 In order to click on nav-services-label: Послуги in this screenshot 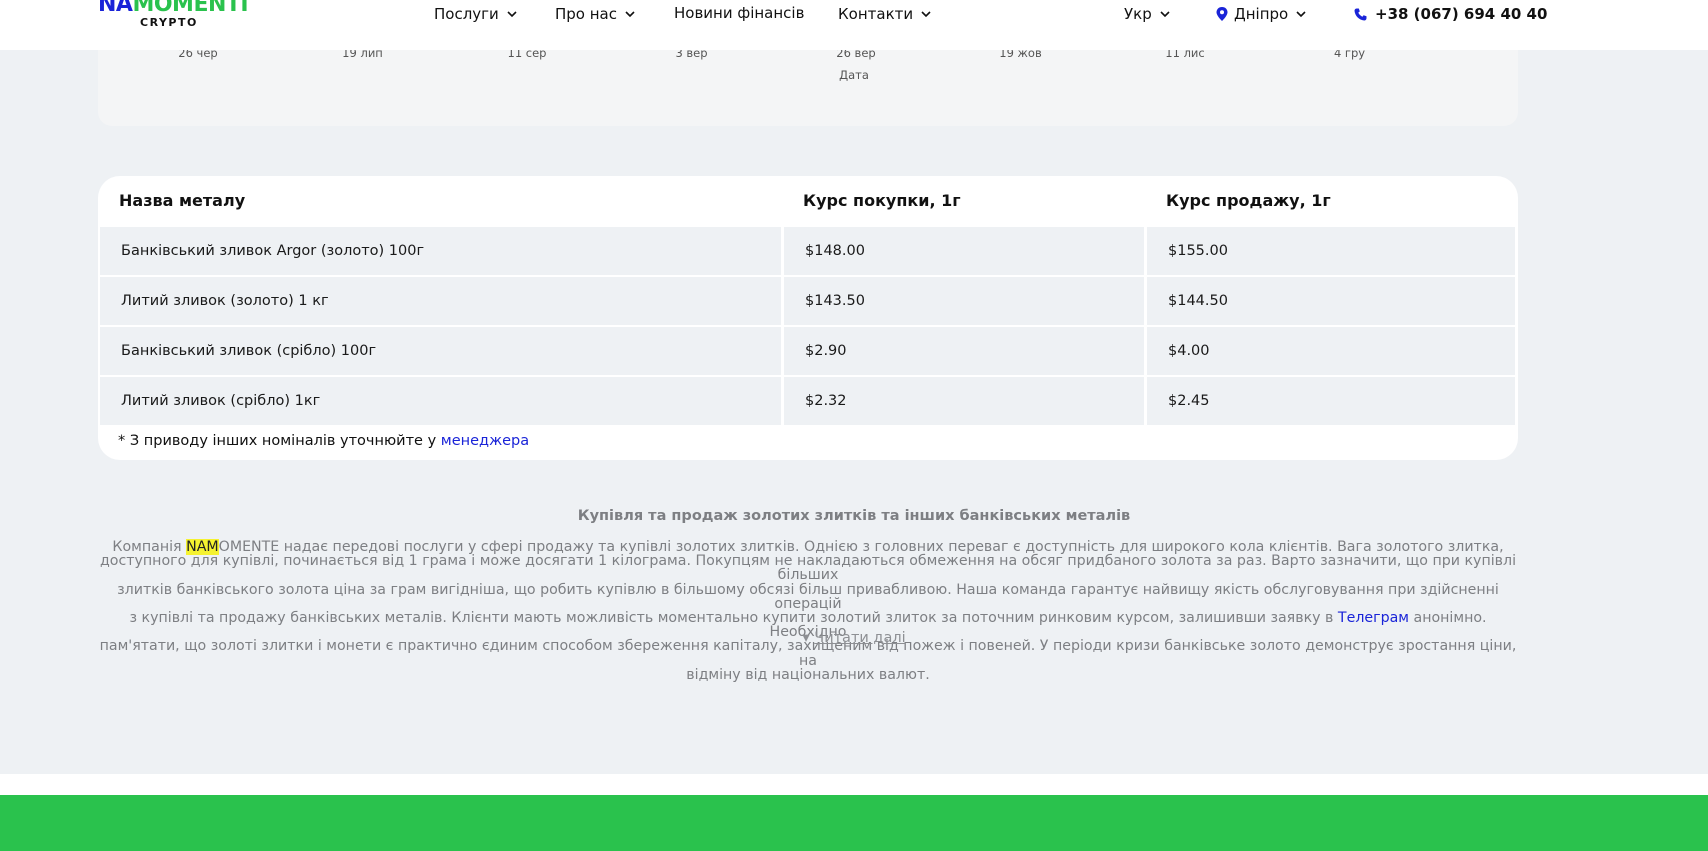, I will do `click(466, 14)`.